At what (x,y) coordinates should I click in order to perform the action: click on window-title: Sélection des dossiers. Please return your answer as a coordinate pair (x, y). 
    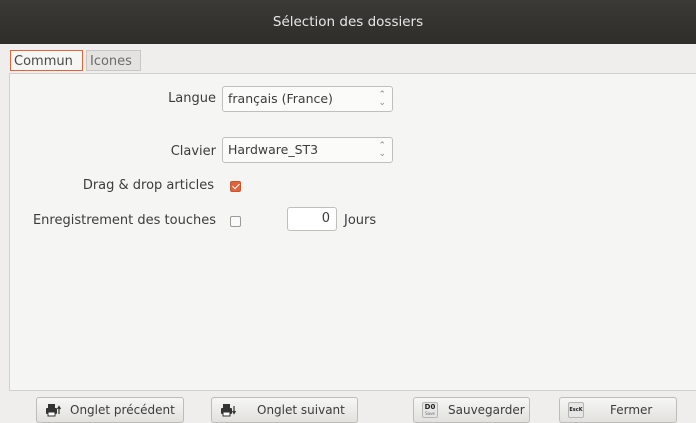
    Looking at the image, I should click on (348, 22).